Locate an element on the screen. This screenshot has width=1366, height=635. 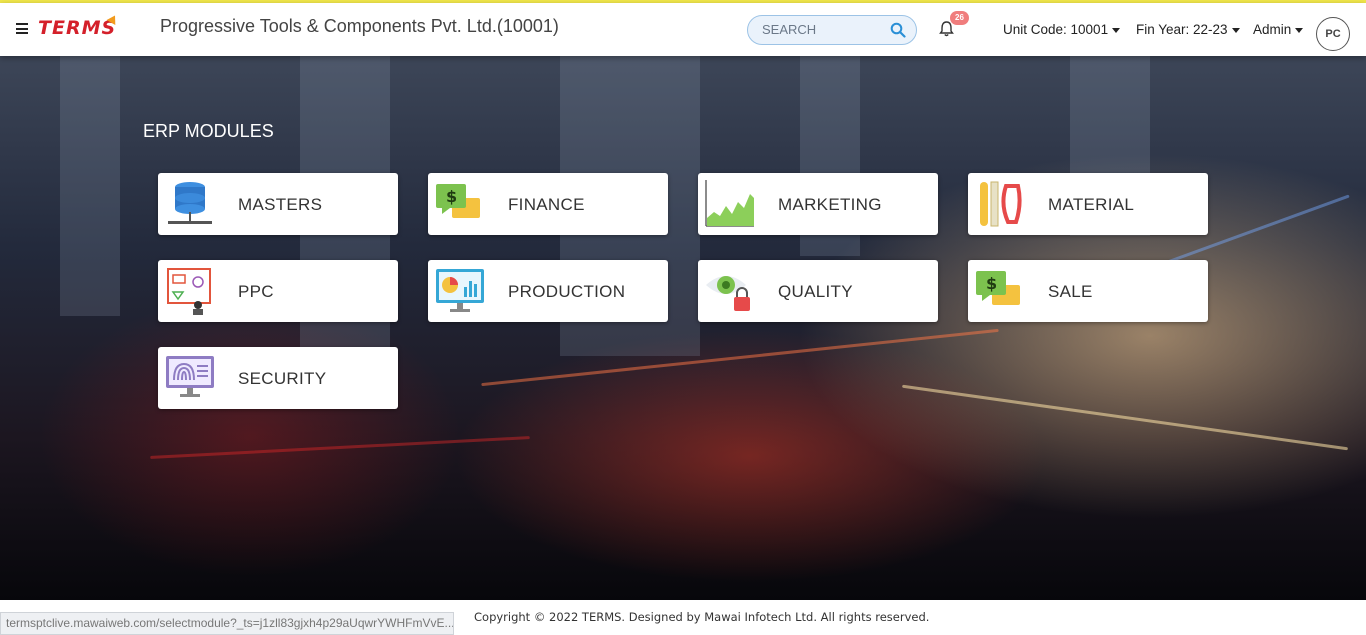
search-icon is located at coordinates (898, 30).